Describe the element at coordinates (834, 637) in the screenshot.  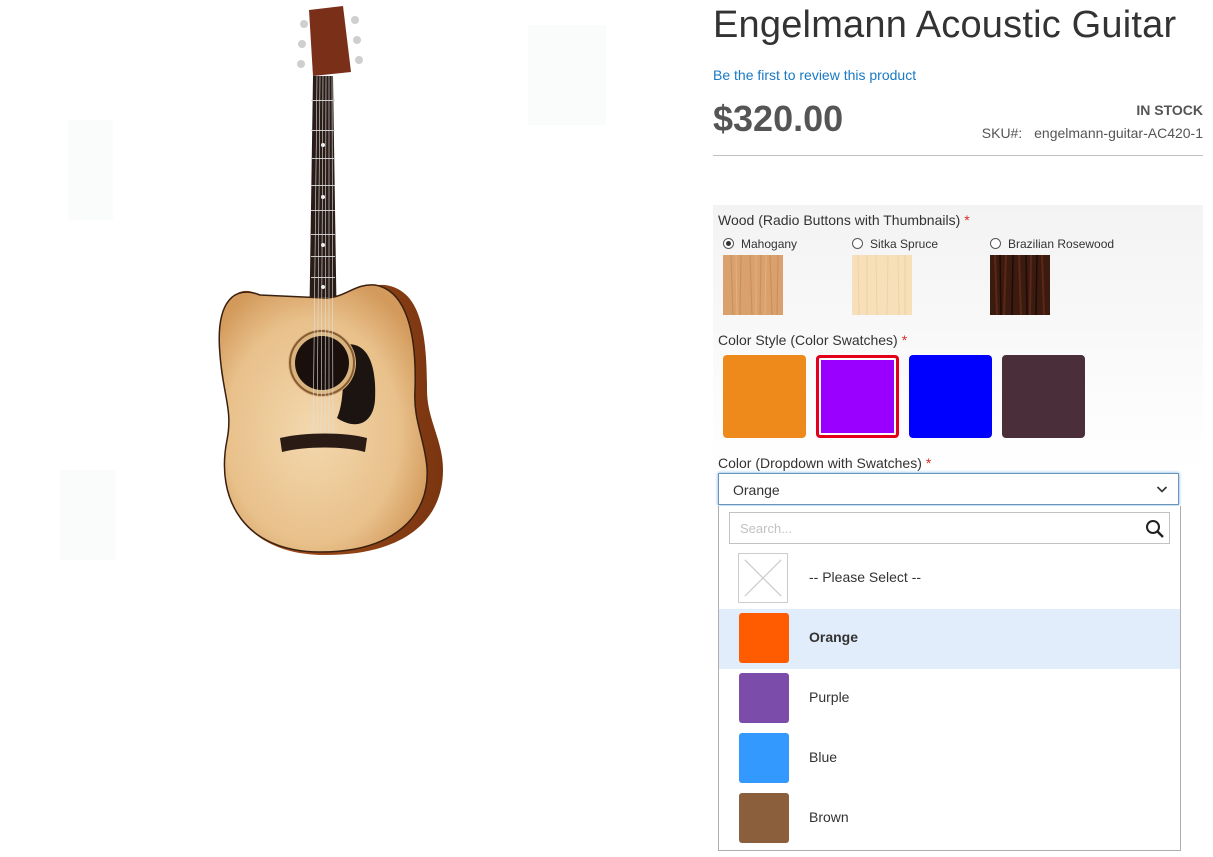
I see `dropdown-option-label: Orange` at that location.